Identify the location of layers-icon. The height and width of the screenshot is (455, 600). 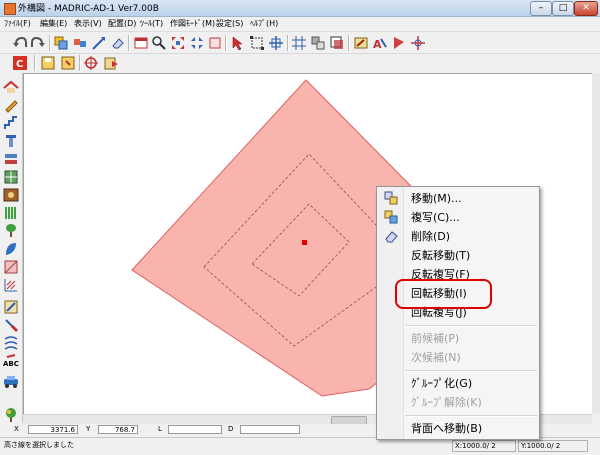
(11, 159).